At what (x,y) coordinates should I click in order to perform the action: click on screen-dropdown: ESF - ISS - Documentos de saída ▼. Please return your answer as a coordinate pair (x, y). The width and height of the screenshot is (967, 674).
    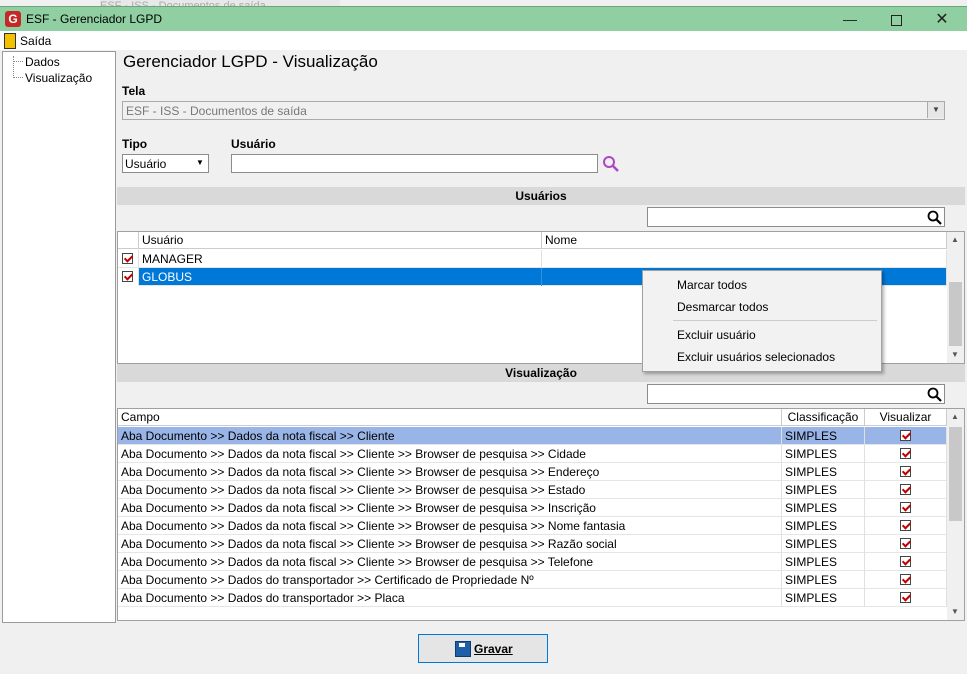
    Looking at the image, I should click on (533, 110).